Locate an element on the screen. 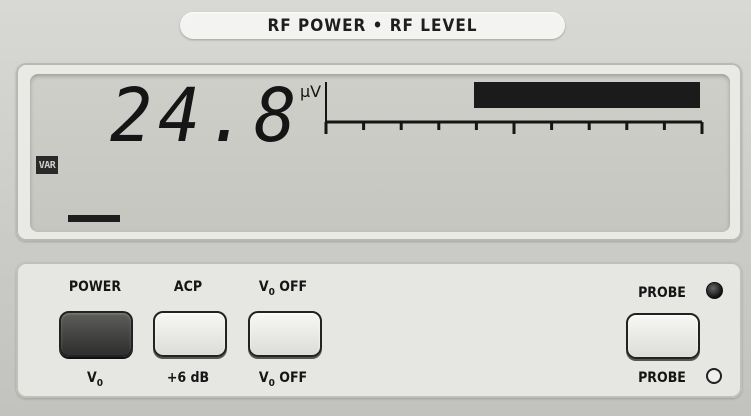  acp-top-label: ACP is located at coordinates (188, 287).